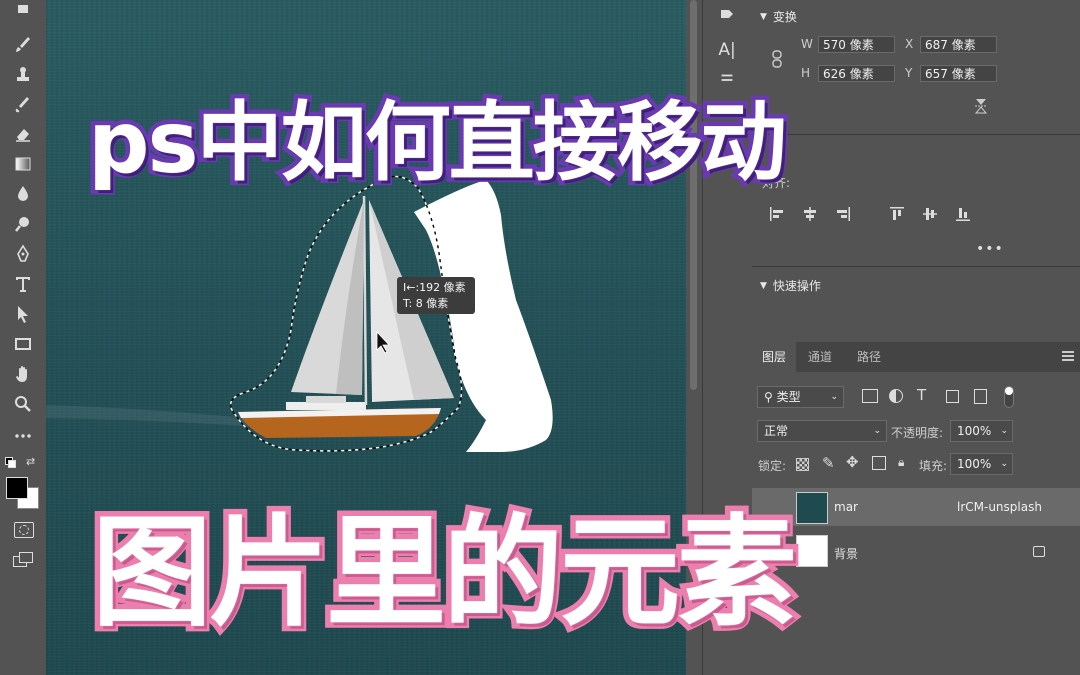 The image size is (1080, 675). What do you see at coordinates (820, 357) in the screenshot?
I see `tab-channels: 通道` at bounding box center [820, 357].